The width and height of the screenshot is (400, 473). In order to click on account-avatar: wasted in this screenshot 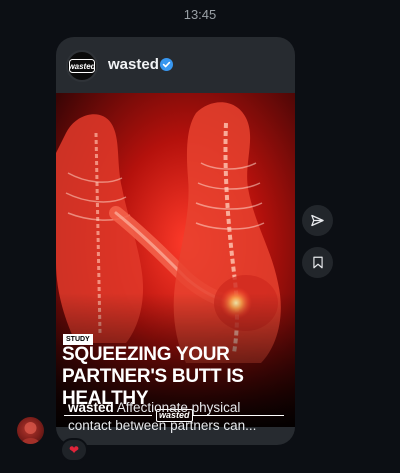, I will do `click(82, 66)`.